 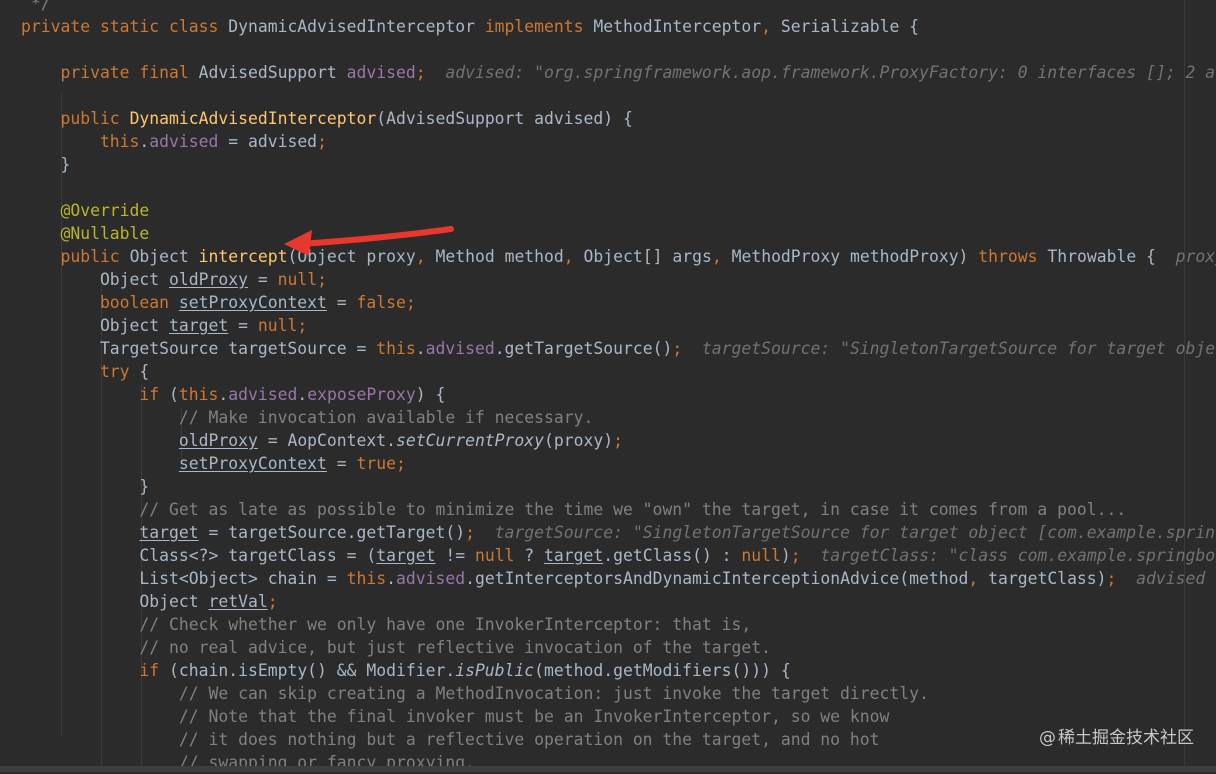 What do you see at coordinates (36, 6) in the screenshot?
I see `code-token: */` at bounding box center [36, 6].